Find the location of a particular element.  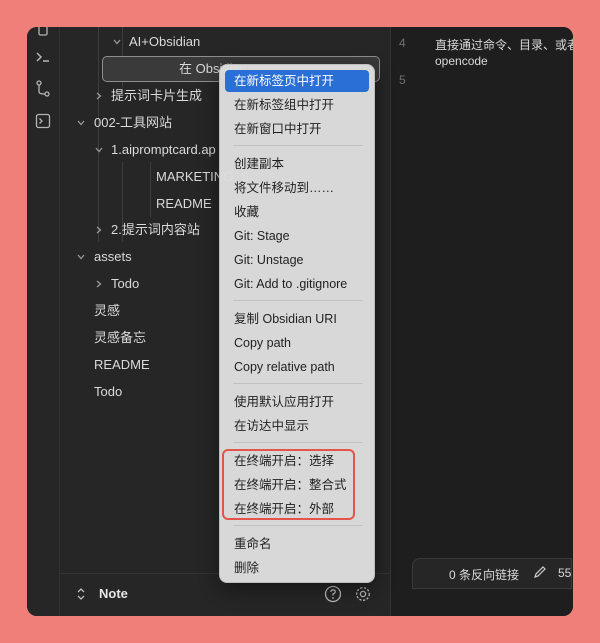

menu-open-default-app: 使用默认应用打开 is located at coordinates (297, 402).